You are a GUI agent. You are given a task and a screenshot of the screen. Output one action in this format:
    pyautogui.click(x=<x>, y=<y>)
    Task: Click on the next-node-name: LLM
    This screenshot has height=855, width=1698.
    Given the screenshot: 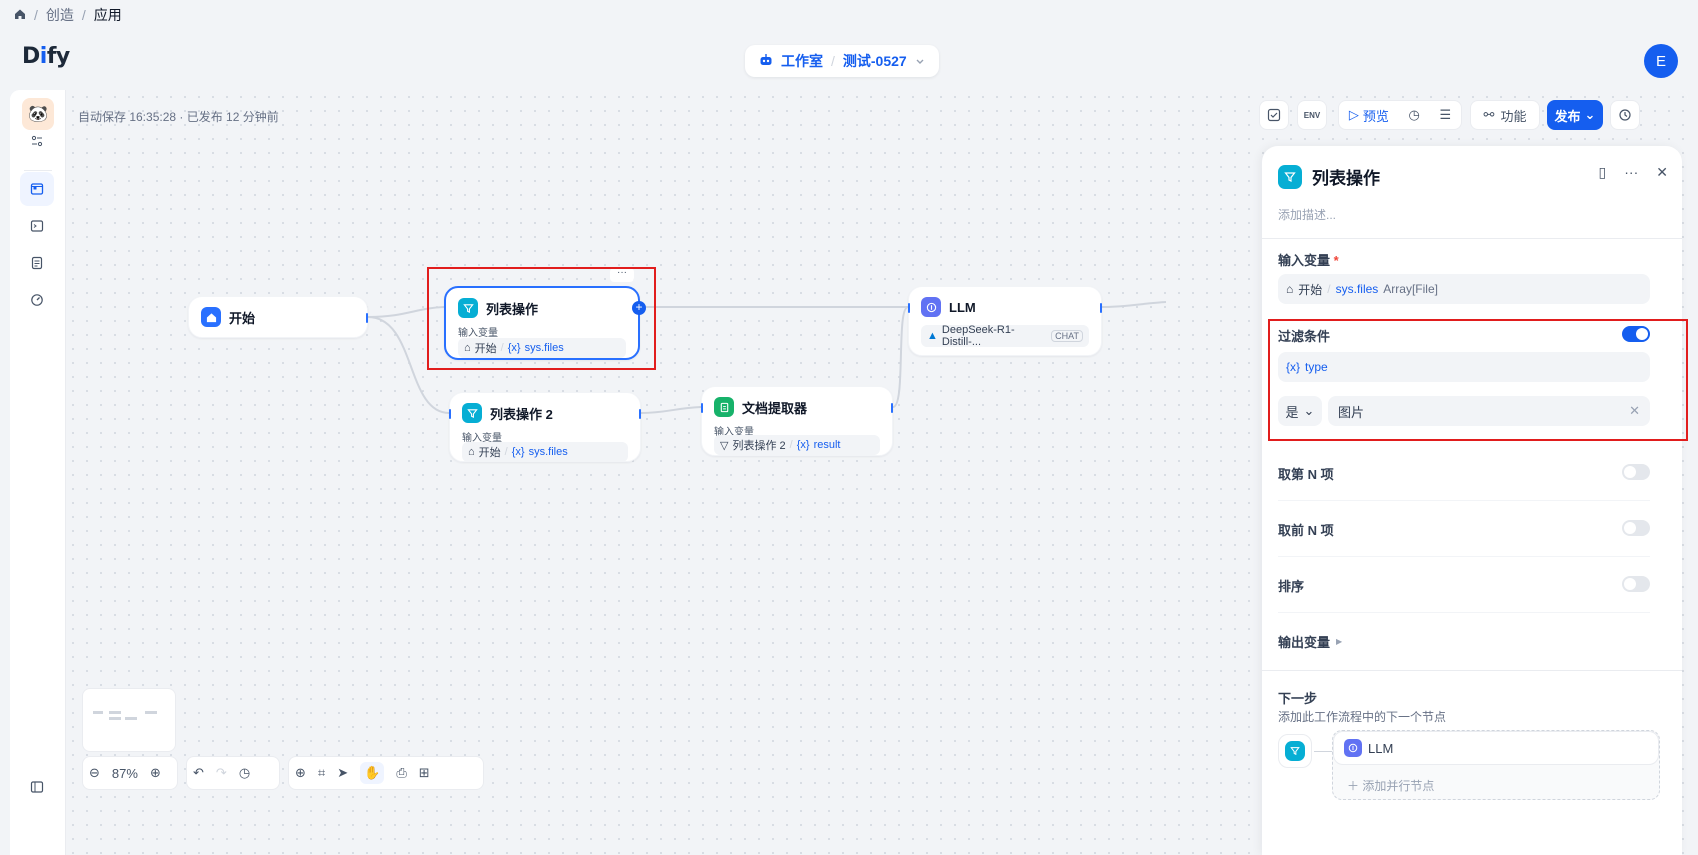 What is the action you would take?
    pyautogui.click(x=1381, y=748)
    